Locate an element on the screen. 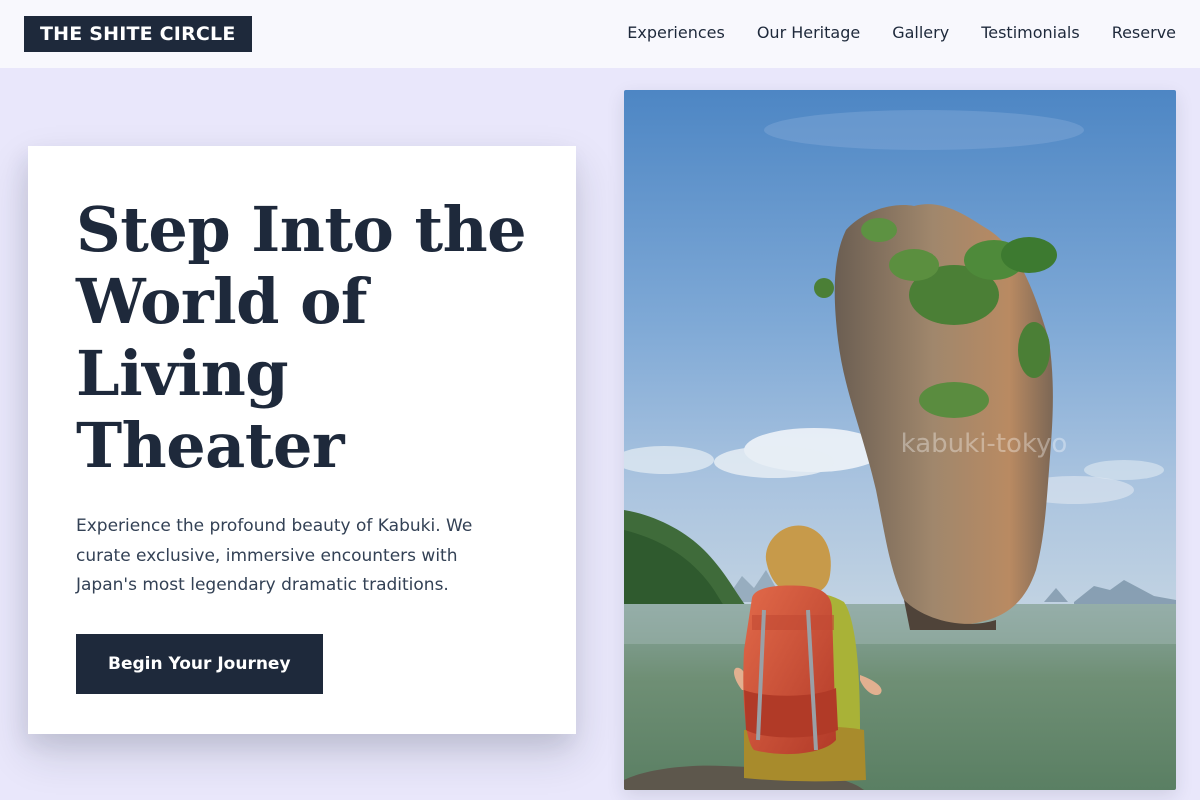 The width and height of the screenshot is (1200, 800). nav-item-gallery: Gallery is located at coordinates (920, 32).